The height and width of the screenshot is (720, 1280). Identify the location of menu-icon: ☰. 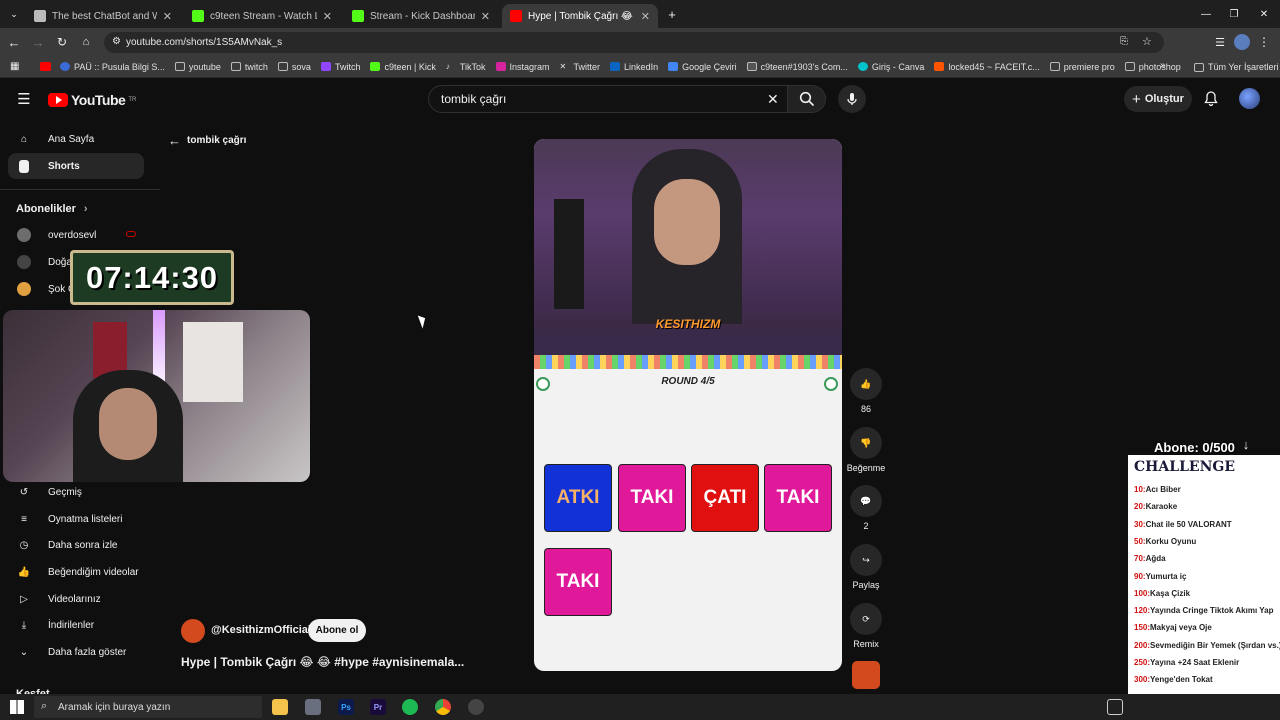
(1220, 42).